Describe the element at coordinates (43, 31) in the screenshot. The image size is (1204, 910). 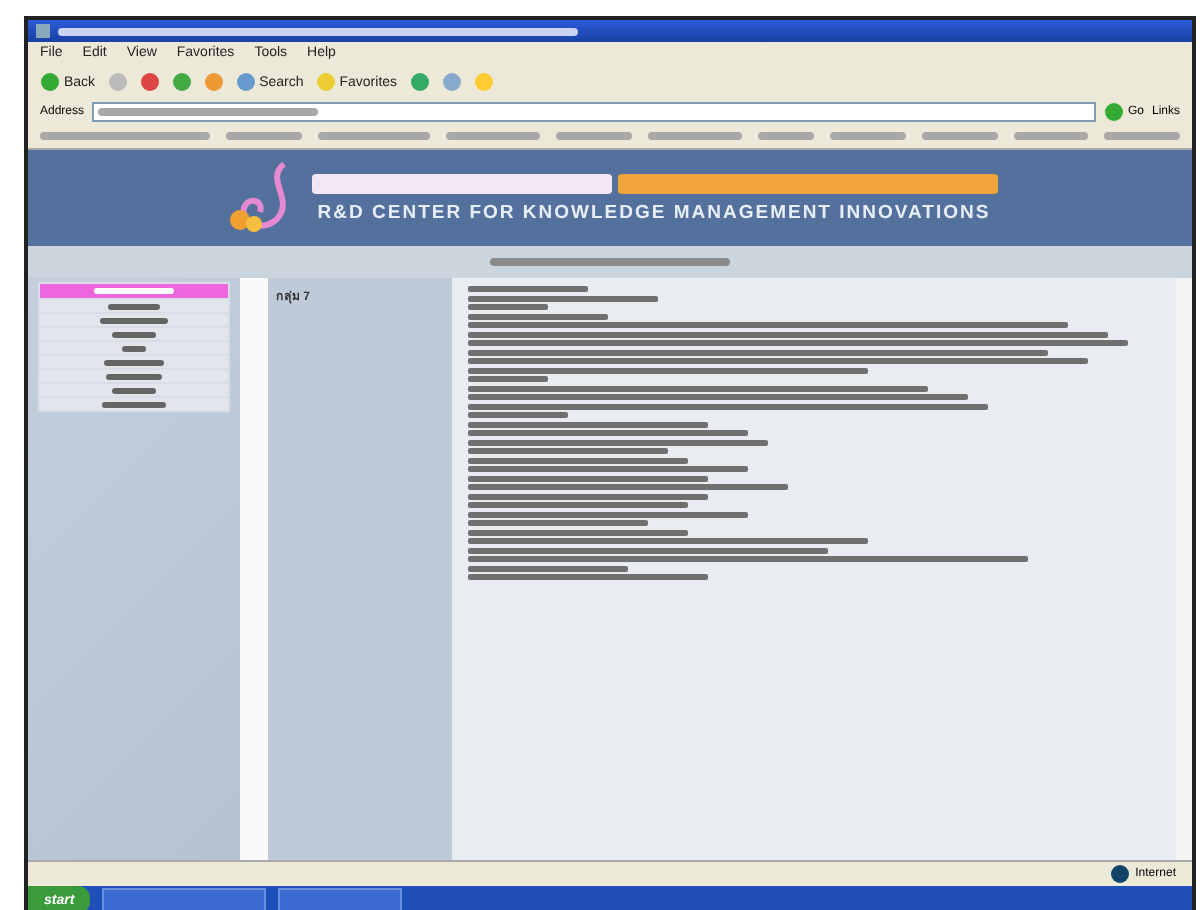
I see `browser-icon` at that location.